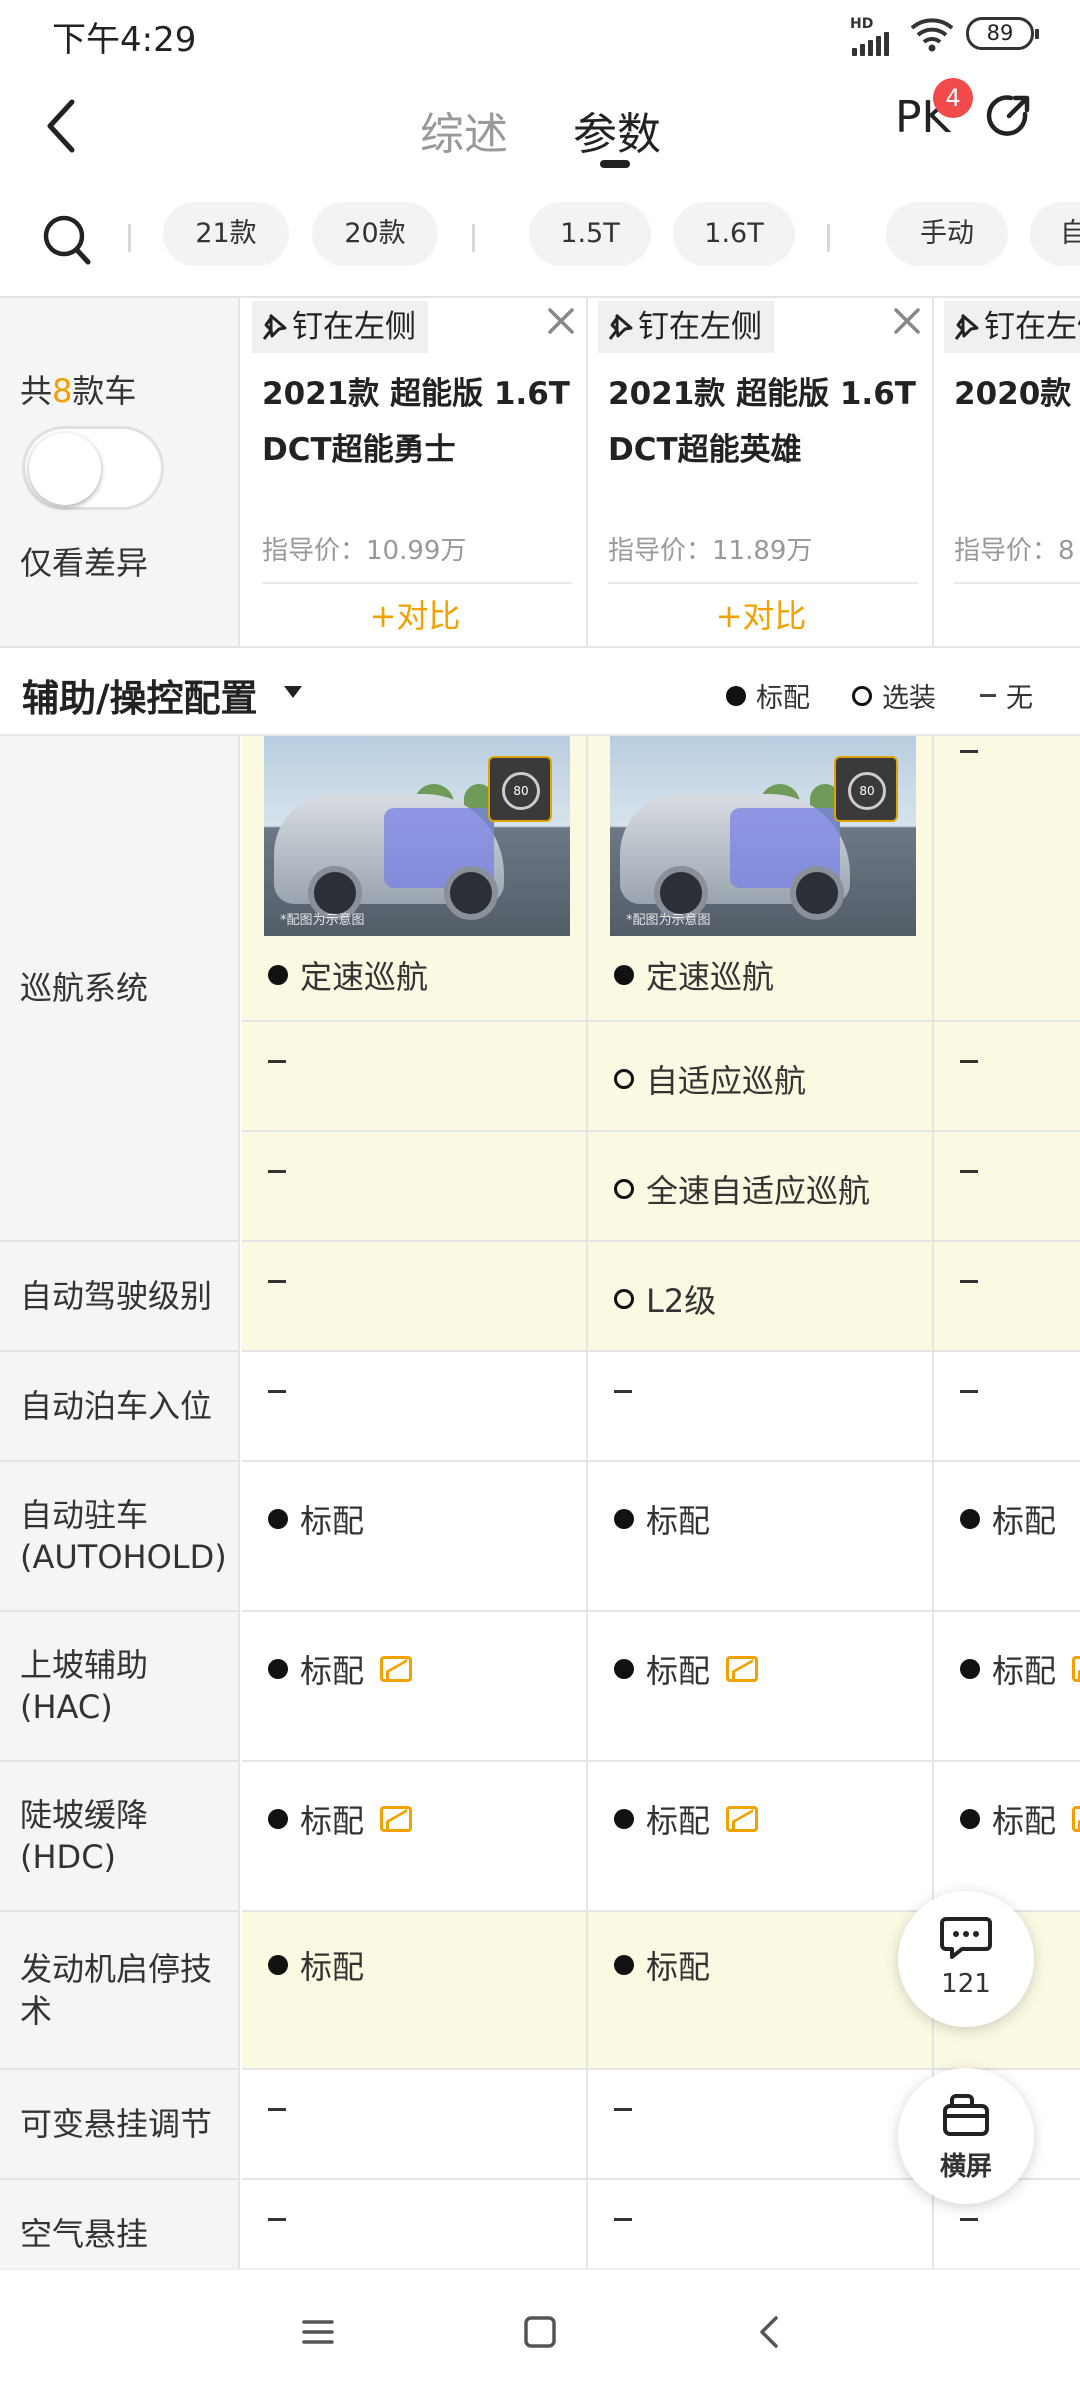 Image resolution: width=1080 pixels, height=2400 pixels. What do you see at coordinates (1017, 394) in the screenshot?
I see `car-title: 2020款 1.5T 舒适型` at bounding box center [1017, 394].